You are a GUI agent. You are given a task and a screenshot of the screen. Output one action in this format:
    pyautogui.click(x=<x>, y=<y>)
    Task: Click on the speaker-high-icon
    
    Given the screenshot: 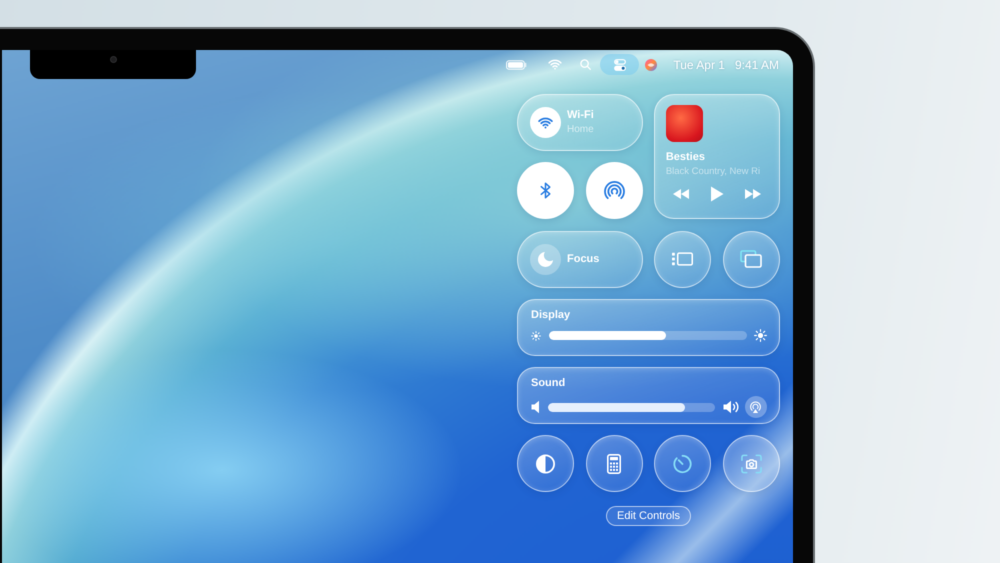 What is the action you would take?
    pyautogui.click(x=730, y=407)
    